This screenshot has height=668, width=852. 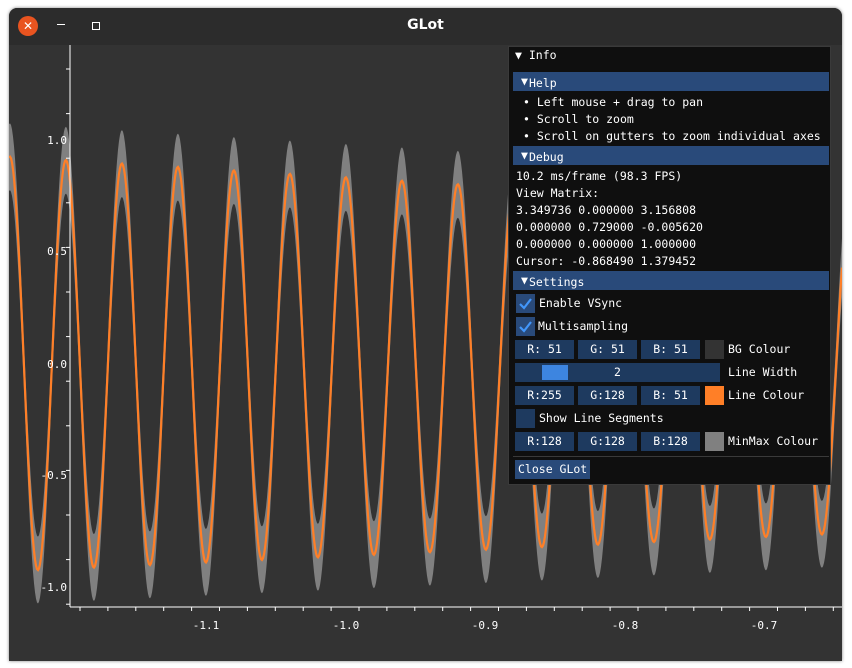 I want to click on minmax-r-field: R:128, so click(x=544, y=441).